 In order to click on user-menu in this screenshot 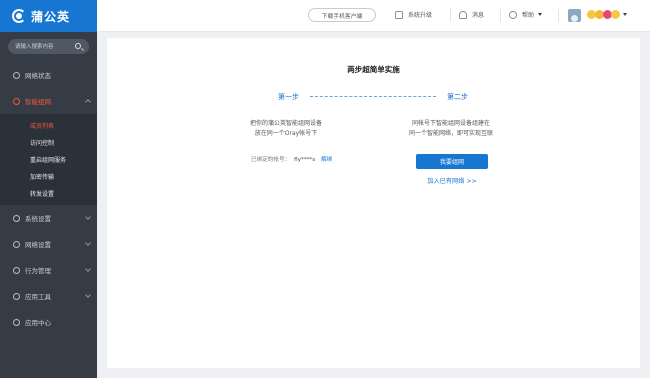, I will do `click(607, 14)`.